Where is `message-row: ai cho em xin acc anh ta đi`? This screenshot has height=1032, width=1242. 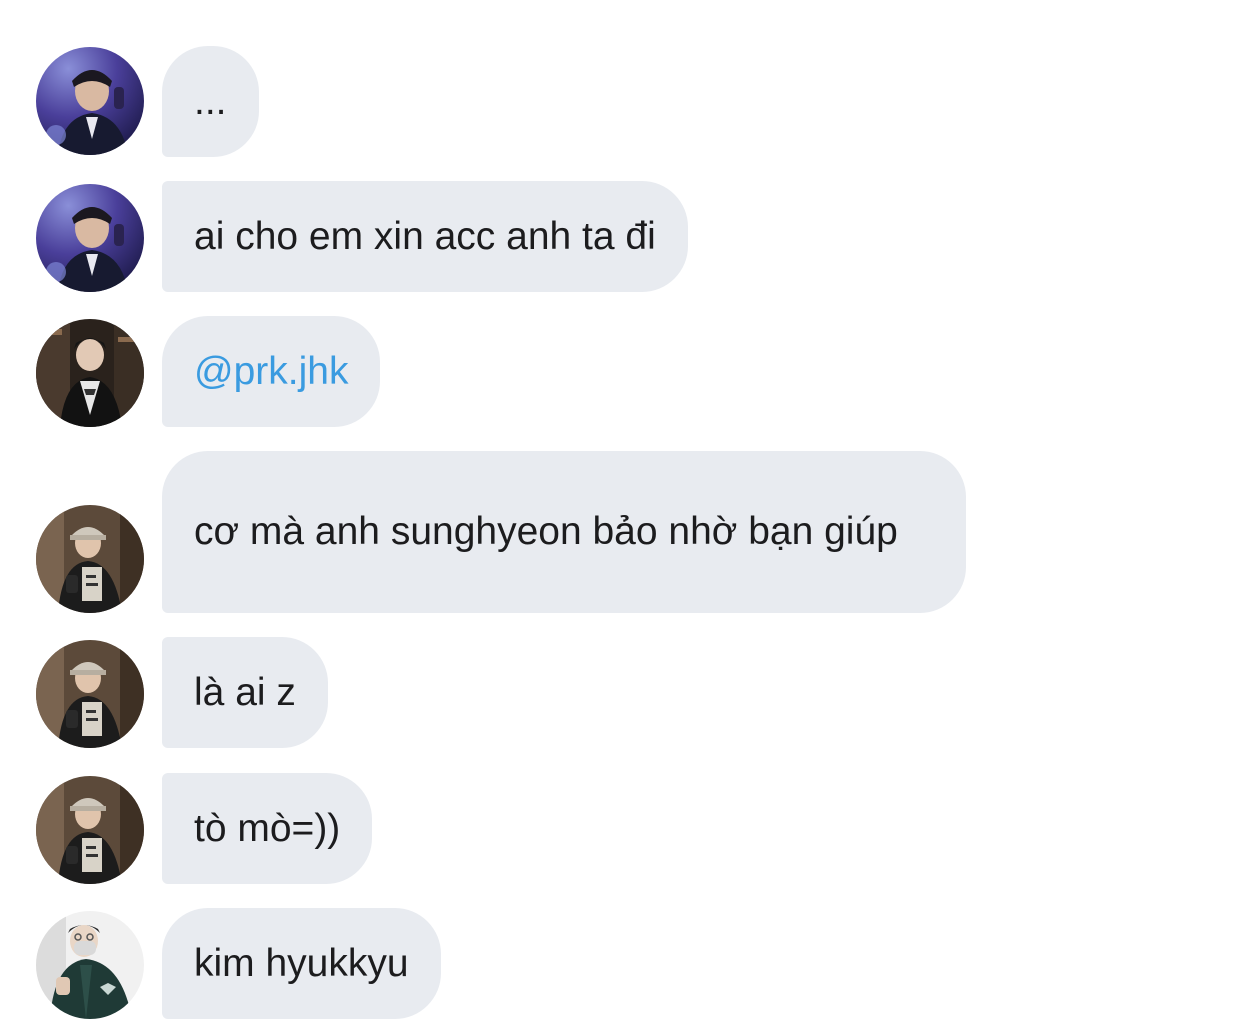 message-row: ai cho em xin acc anh ta đi is located at coordinates (621, 236).